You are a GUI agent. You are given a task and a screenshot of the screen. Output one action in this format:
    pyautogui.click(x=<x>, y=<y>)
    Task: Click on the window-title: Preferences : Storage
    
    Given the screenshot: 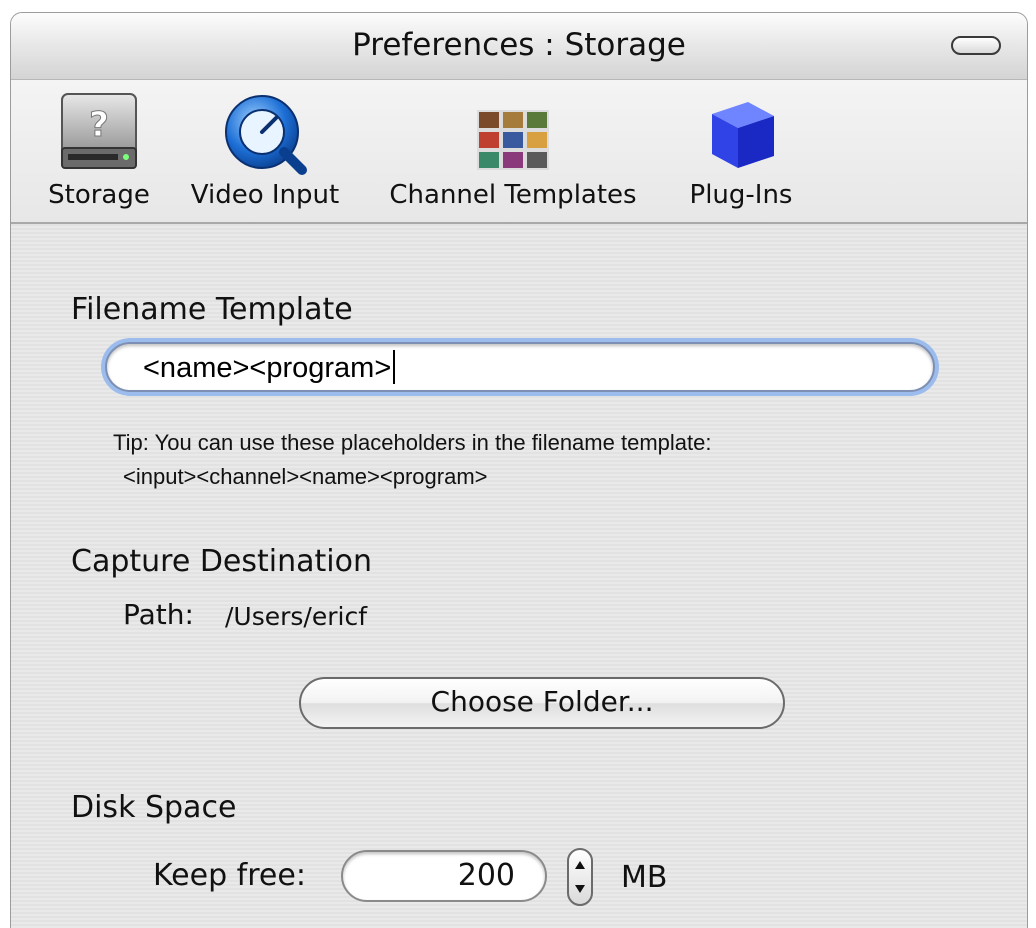 What is the action you would take?
    pyautogui.click(x=519, y=45)
    